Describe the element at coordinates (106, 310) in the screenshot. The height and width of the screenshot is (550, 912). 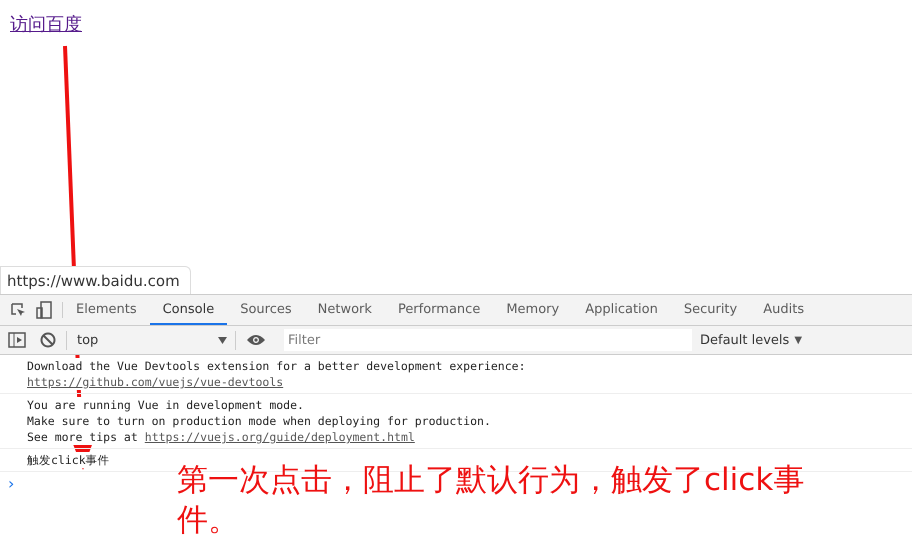
I see `devtools-tab: Elements` at that location.